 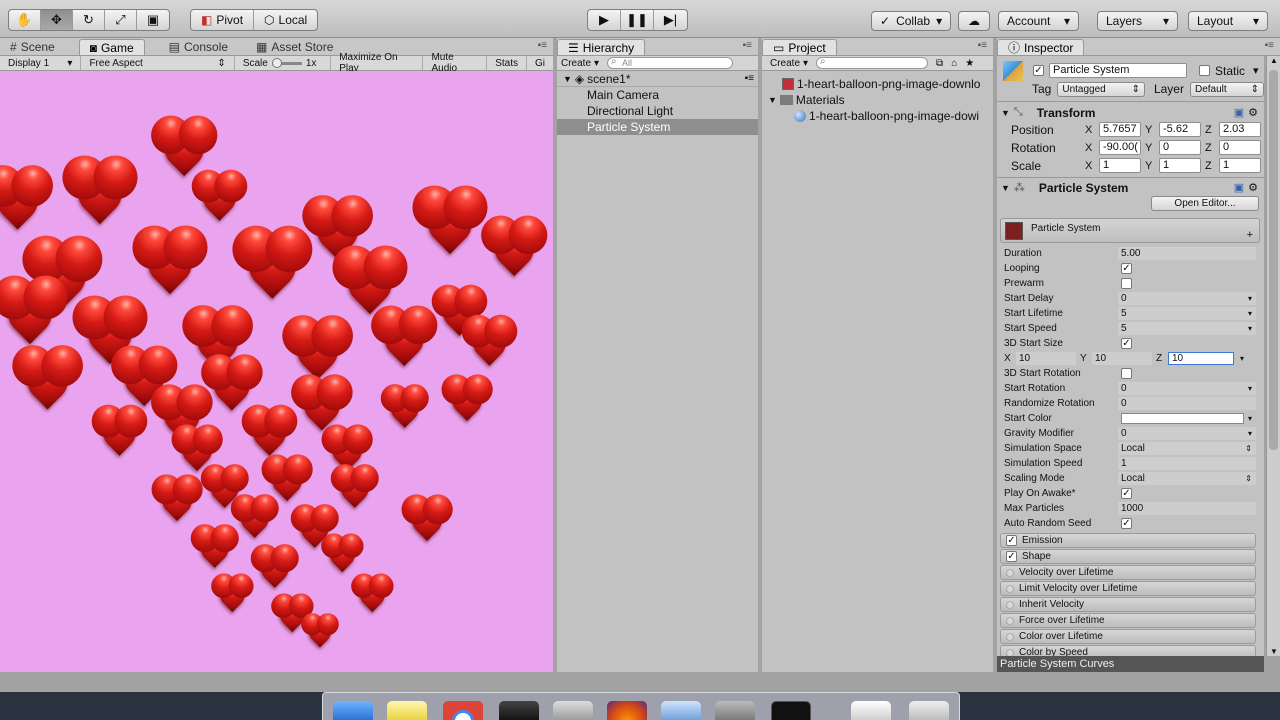 I want to click on trash-icon, so click(x=929, y=710).